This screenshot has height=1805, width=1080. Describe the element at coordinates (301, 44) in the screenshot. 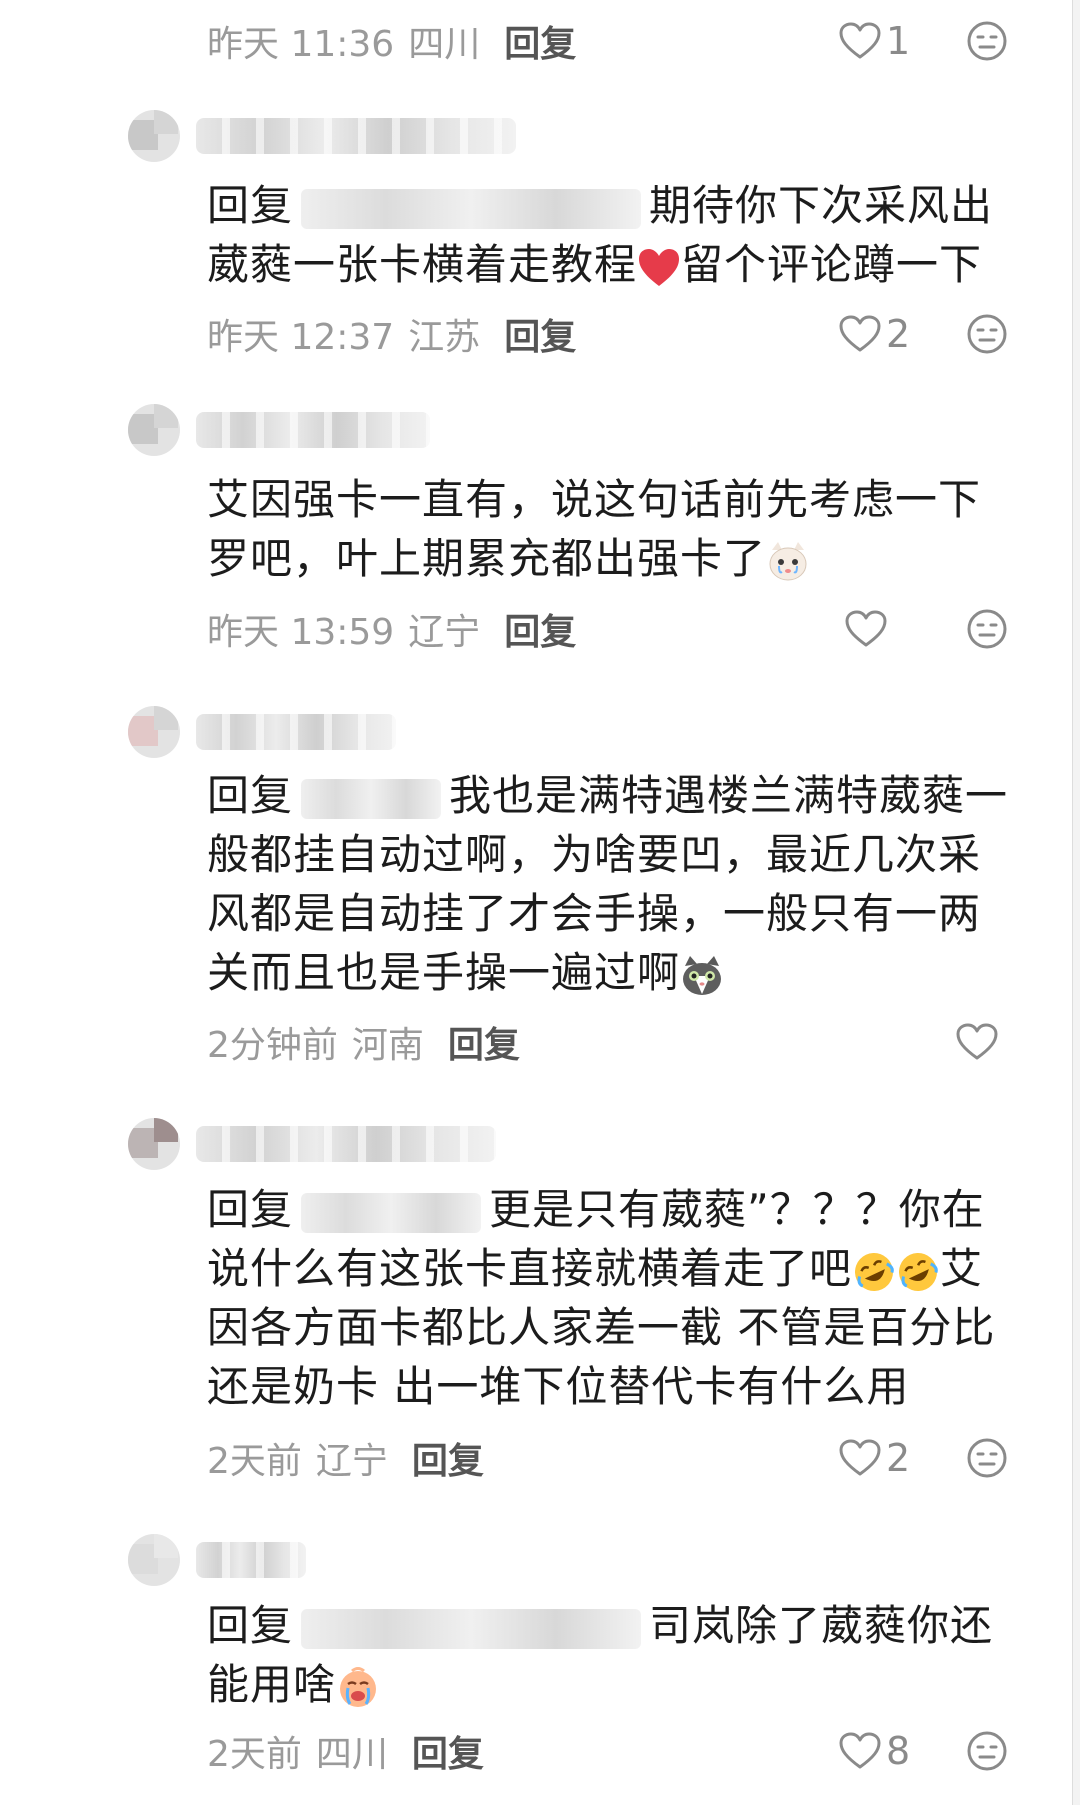

I see `comment-time: 昨天 11:36` at that location.